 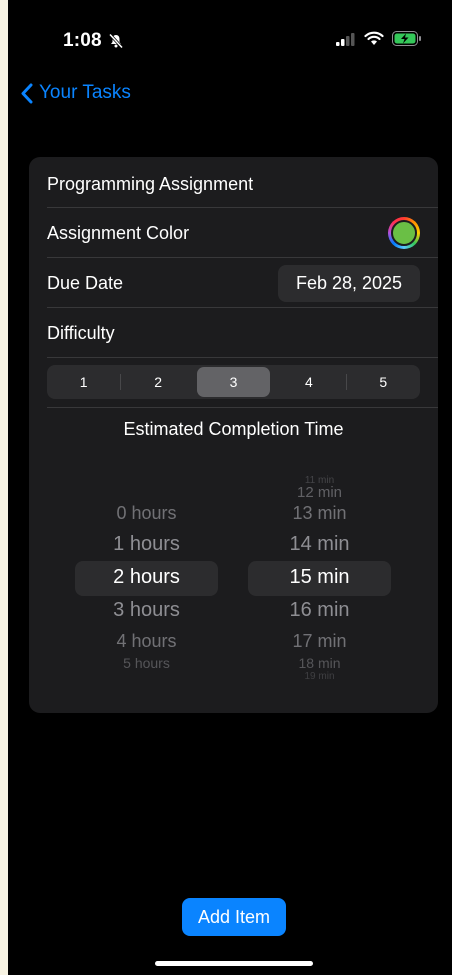 I want to click on wifi-icon, so click(x=374, y=38).